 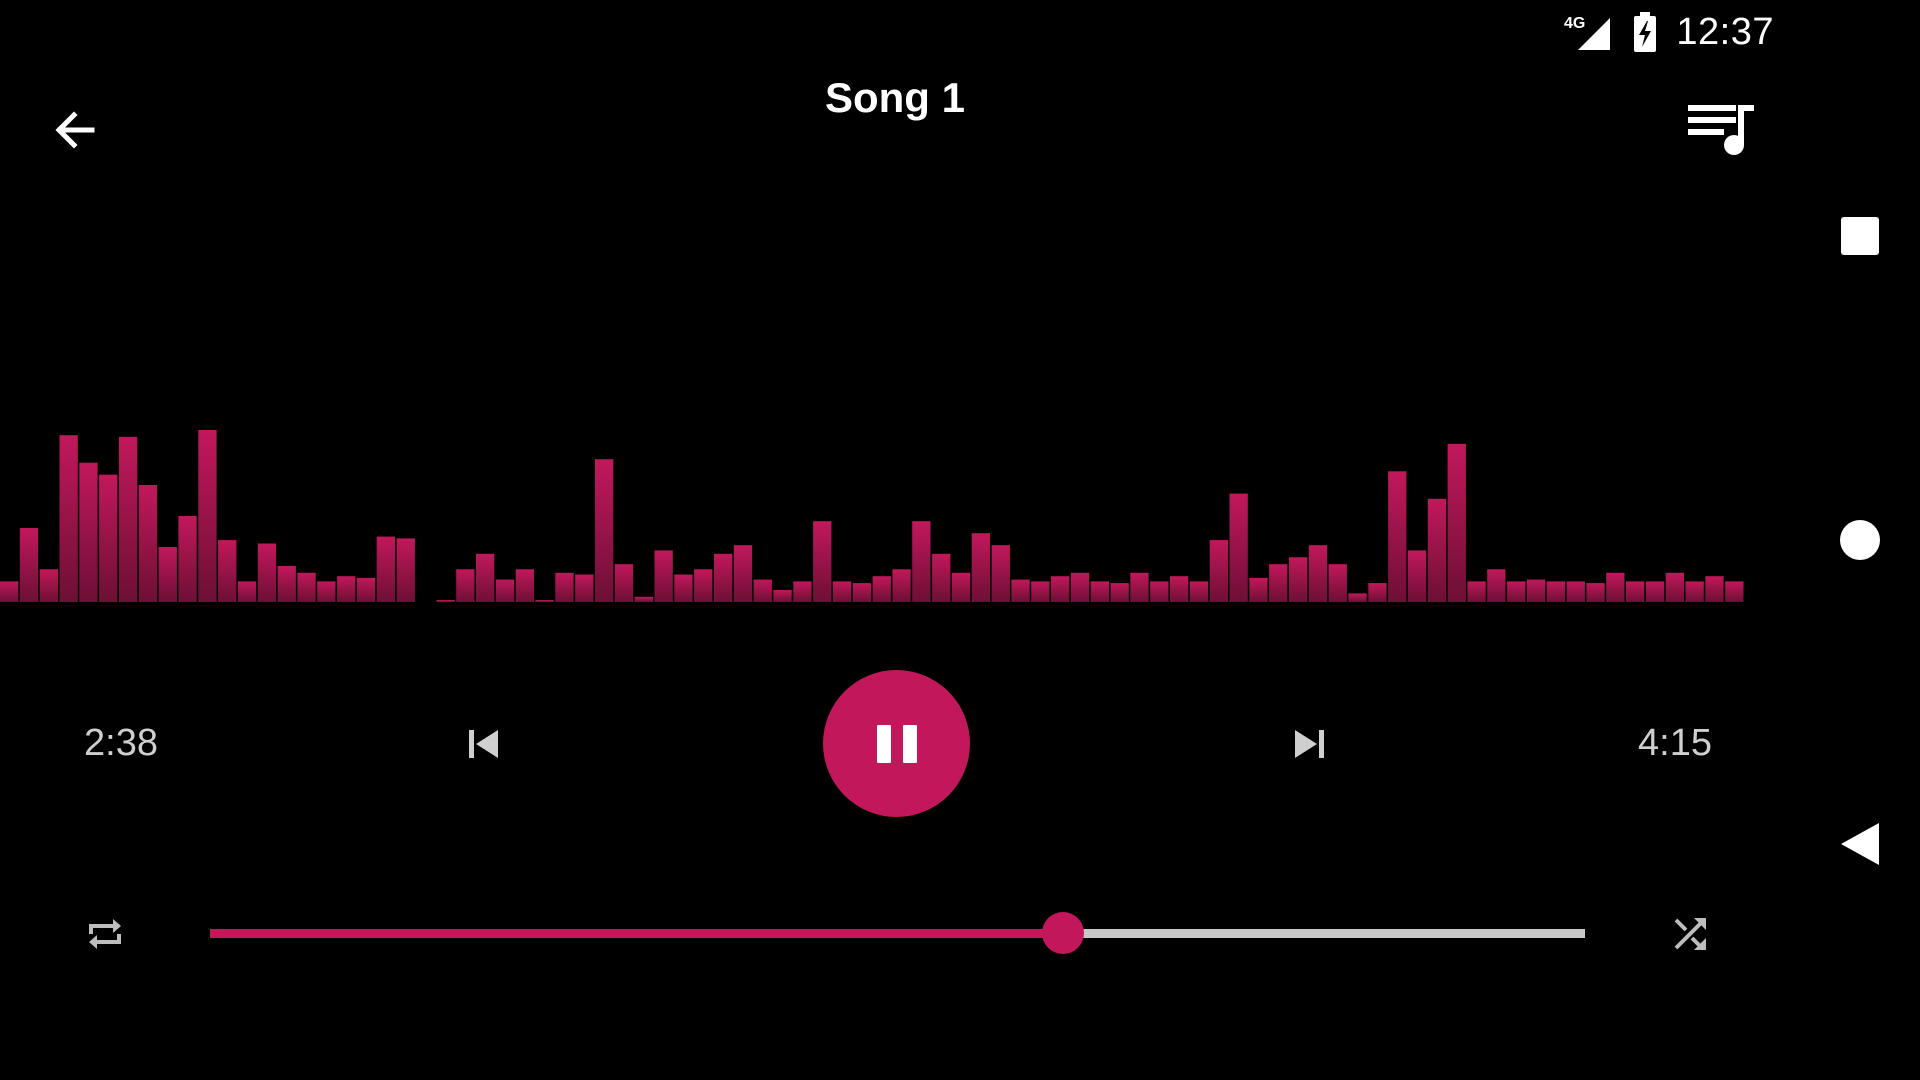 What do you see at coordinates (1690, 934) in the screenshot?
I see `shuffle-button` at bounding box center [1690, 934].